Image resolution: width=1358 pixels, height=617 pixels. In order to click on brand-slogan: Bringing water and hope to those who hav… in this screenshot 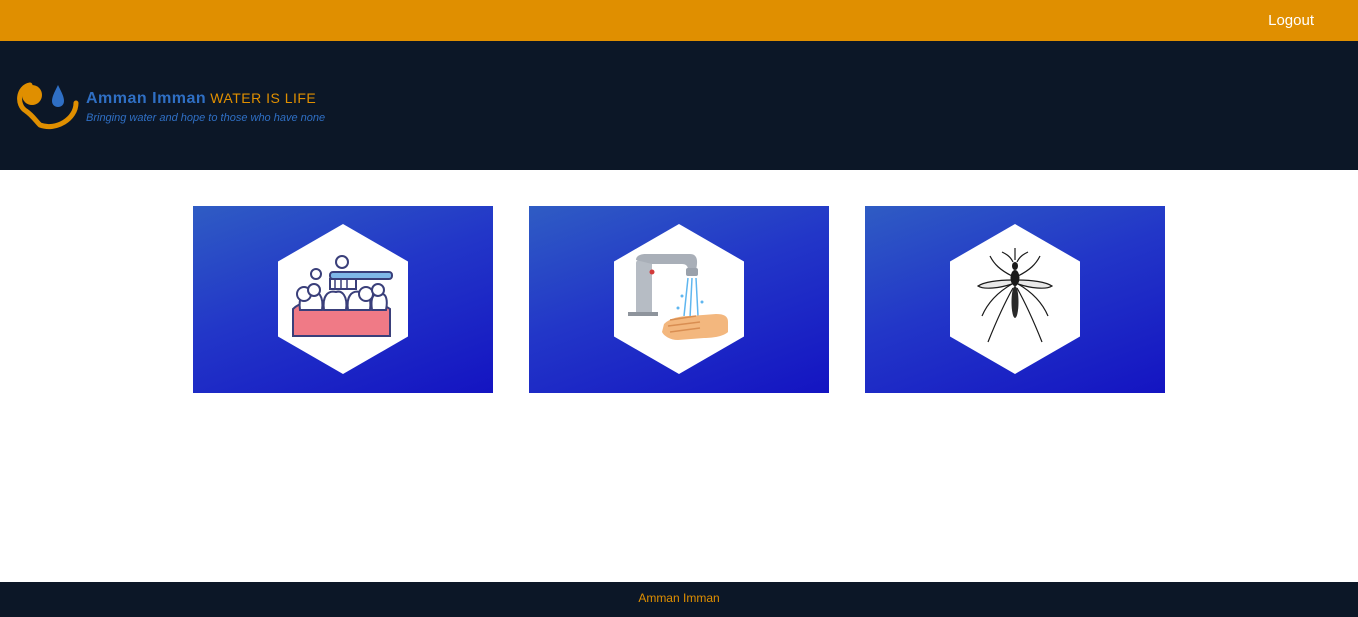, I will do `click(206, 118)`.